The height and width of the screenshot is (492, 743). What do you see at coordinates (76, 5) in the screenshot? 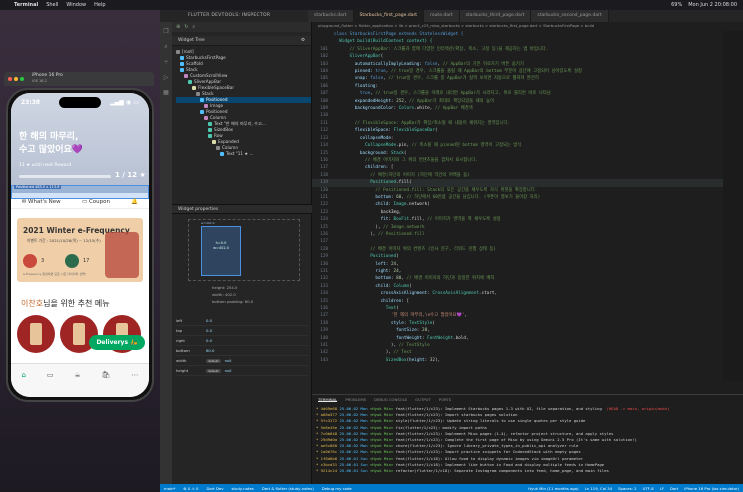
I see `menubar-item-window: Window` at bounding box center [76, 5].